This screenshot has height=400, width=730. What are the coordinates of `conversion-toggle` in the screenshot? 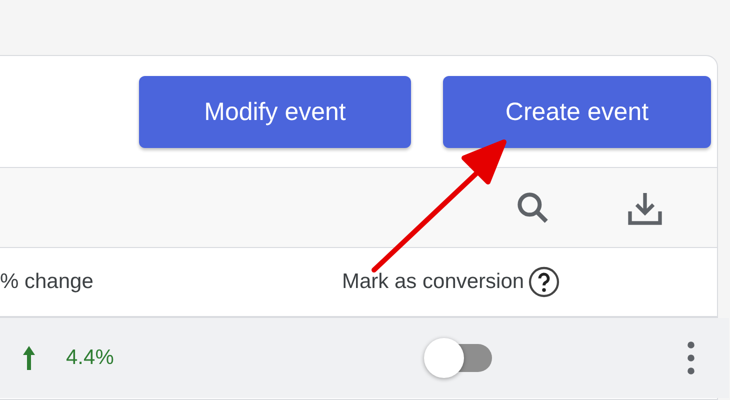 It's located at (458, 358).